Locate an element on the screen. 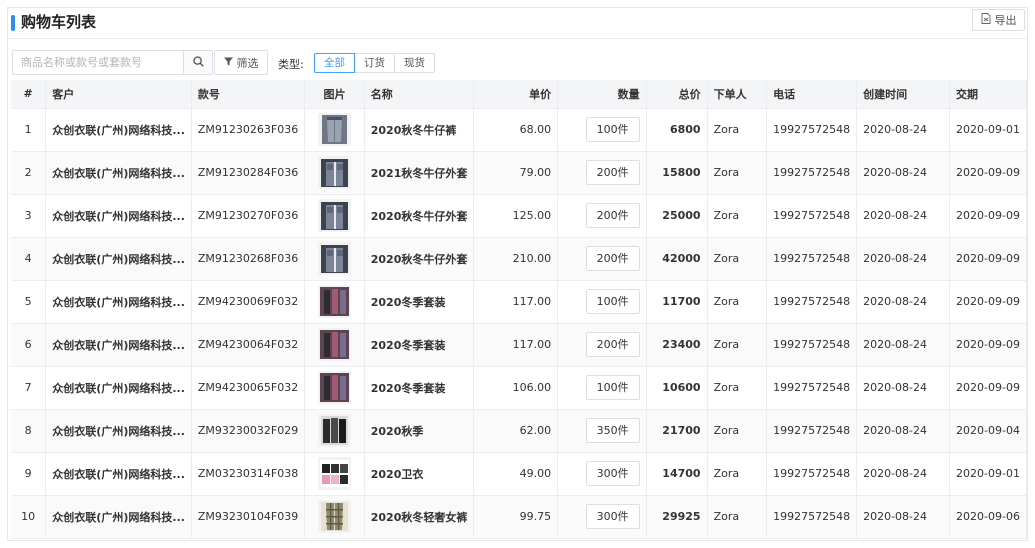 The image size is (1035, 548). product-name-cell: 2020秋冬牛仔裤 is located at coordinates (419, 130).